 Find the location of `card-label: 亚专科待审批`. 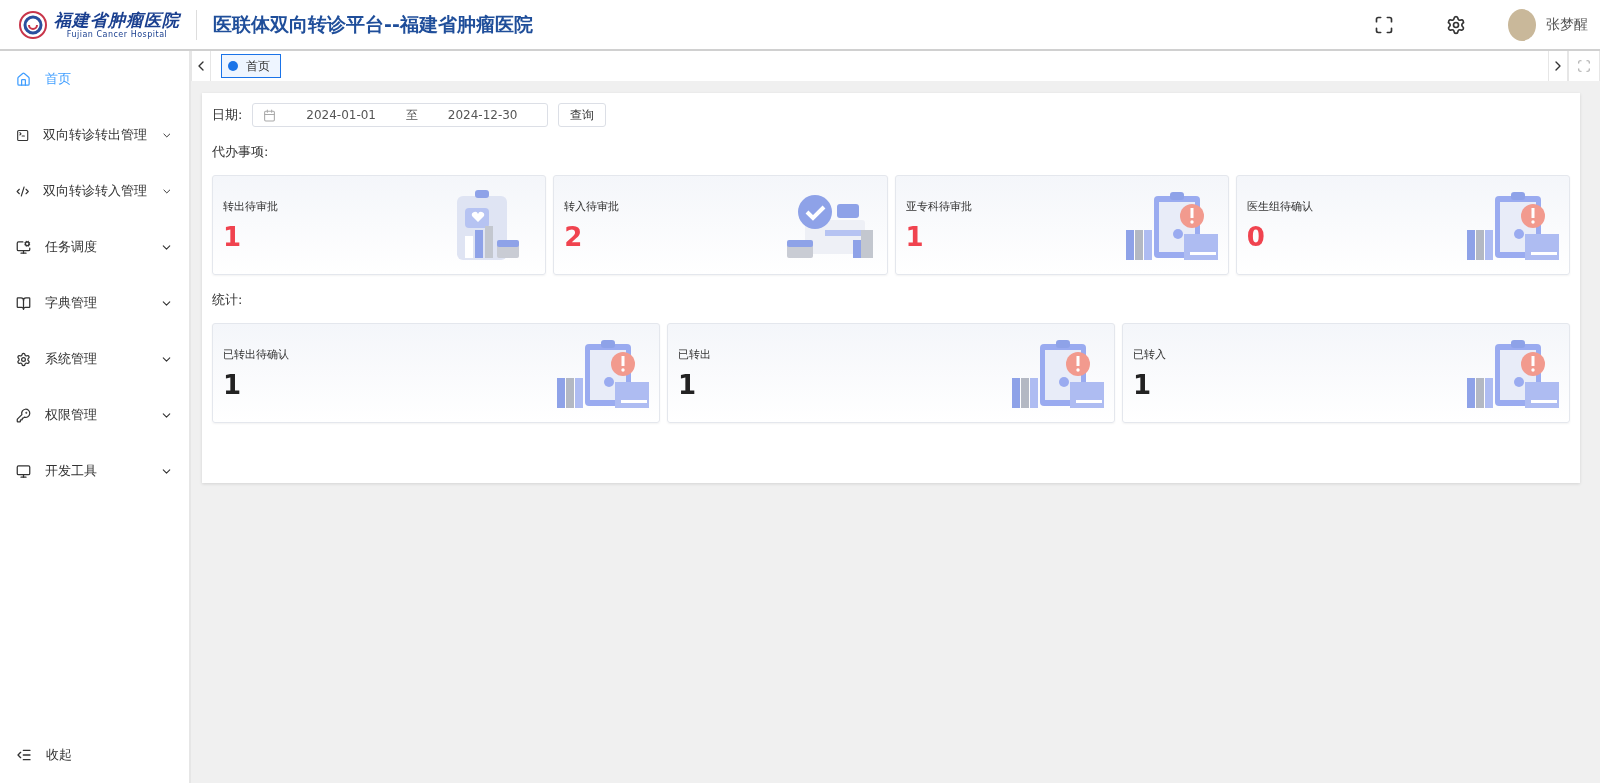

card-label: 亚专科待审批 is located at coordinates (939, 206).